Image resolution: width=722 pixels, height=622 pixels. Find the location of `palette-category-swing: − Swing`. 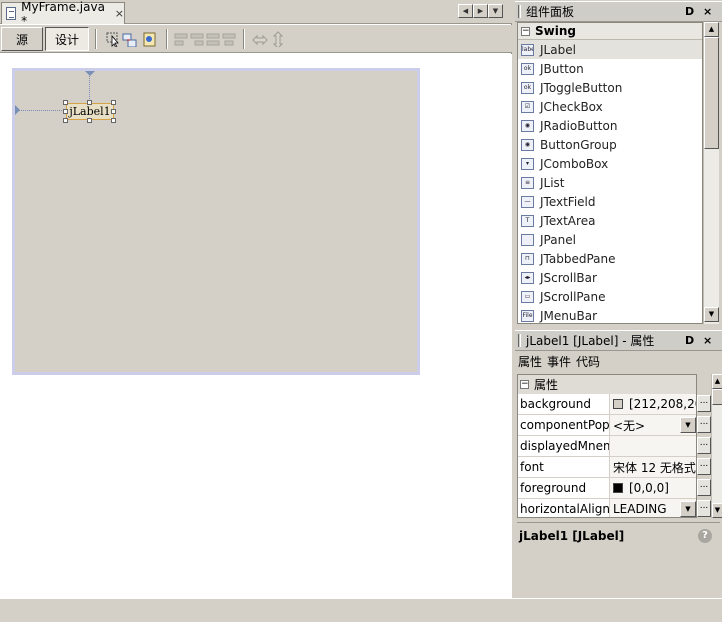

palette-category-swing: − Swing is located at coordinates (610, 31).